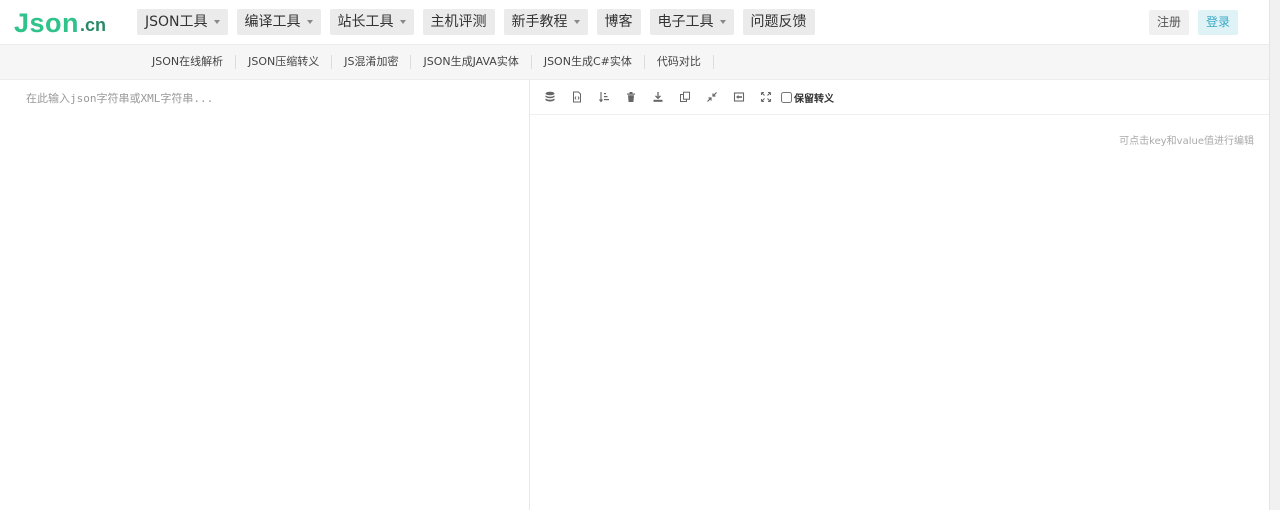 This screenshot has height=510, width=1280. I want to click on nav-feedback: 问题反馈, so click(778, 22).